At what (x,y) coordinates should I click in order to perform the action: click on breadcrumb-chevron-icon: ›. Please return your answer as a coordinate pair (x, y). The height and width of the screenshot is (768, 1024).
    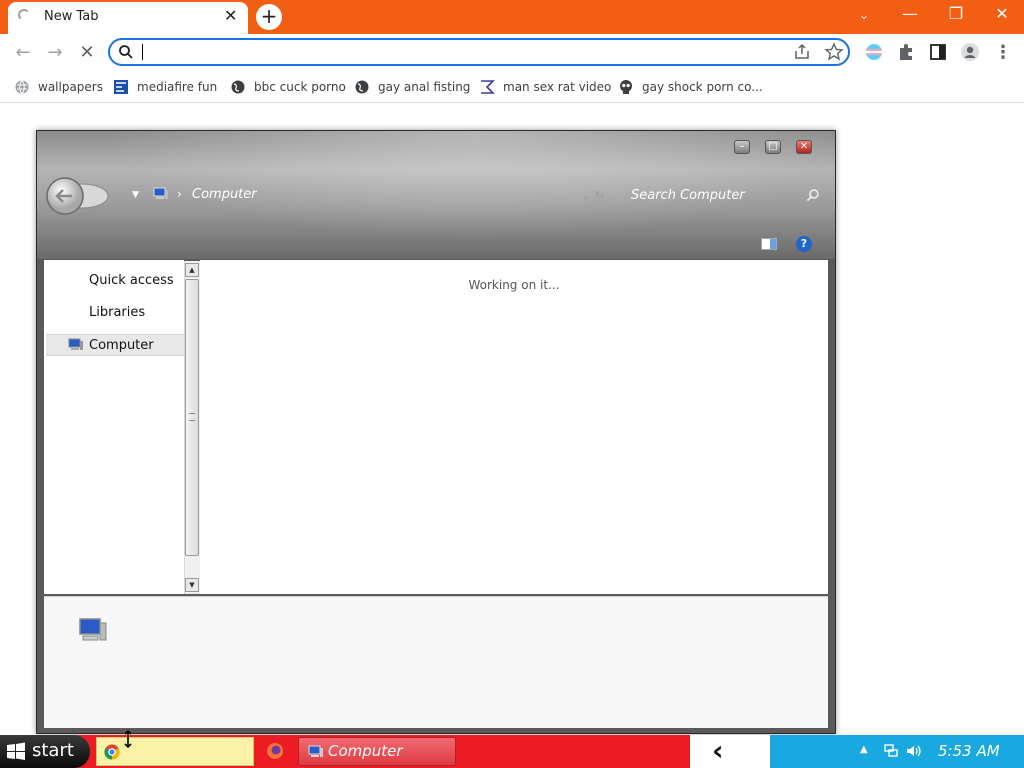
    Looking at the image, I should click on (179, 194).